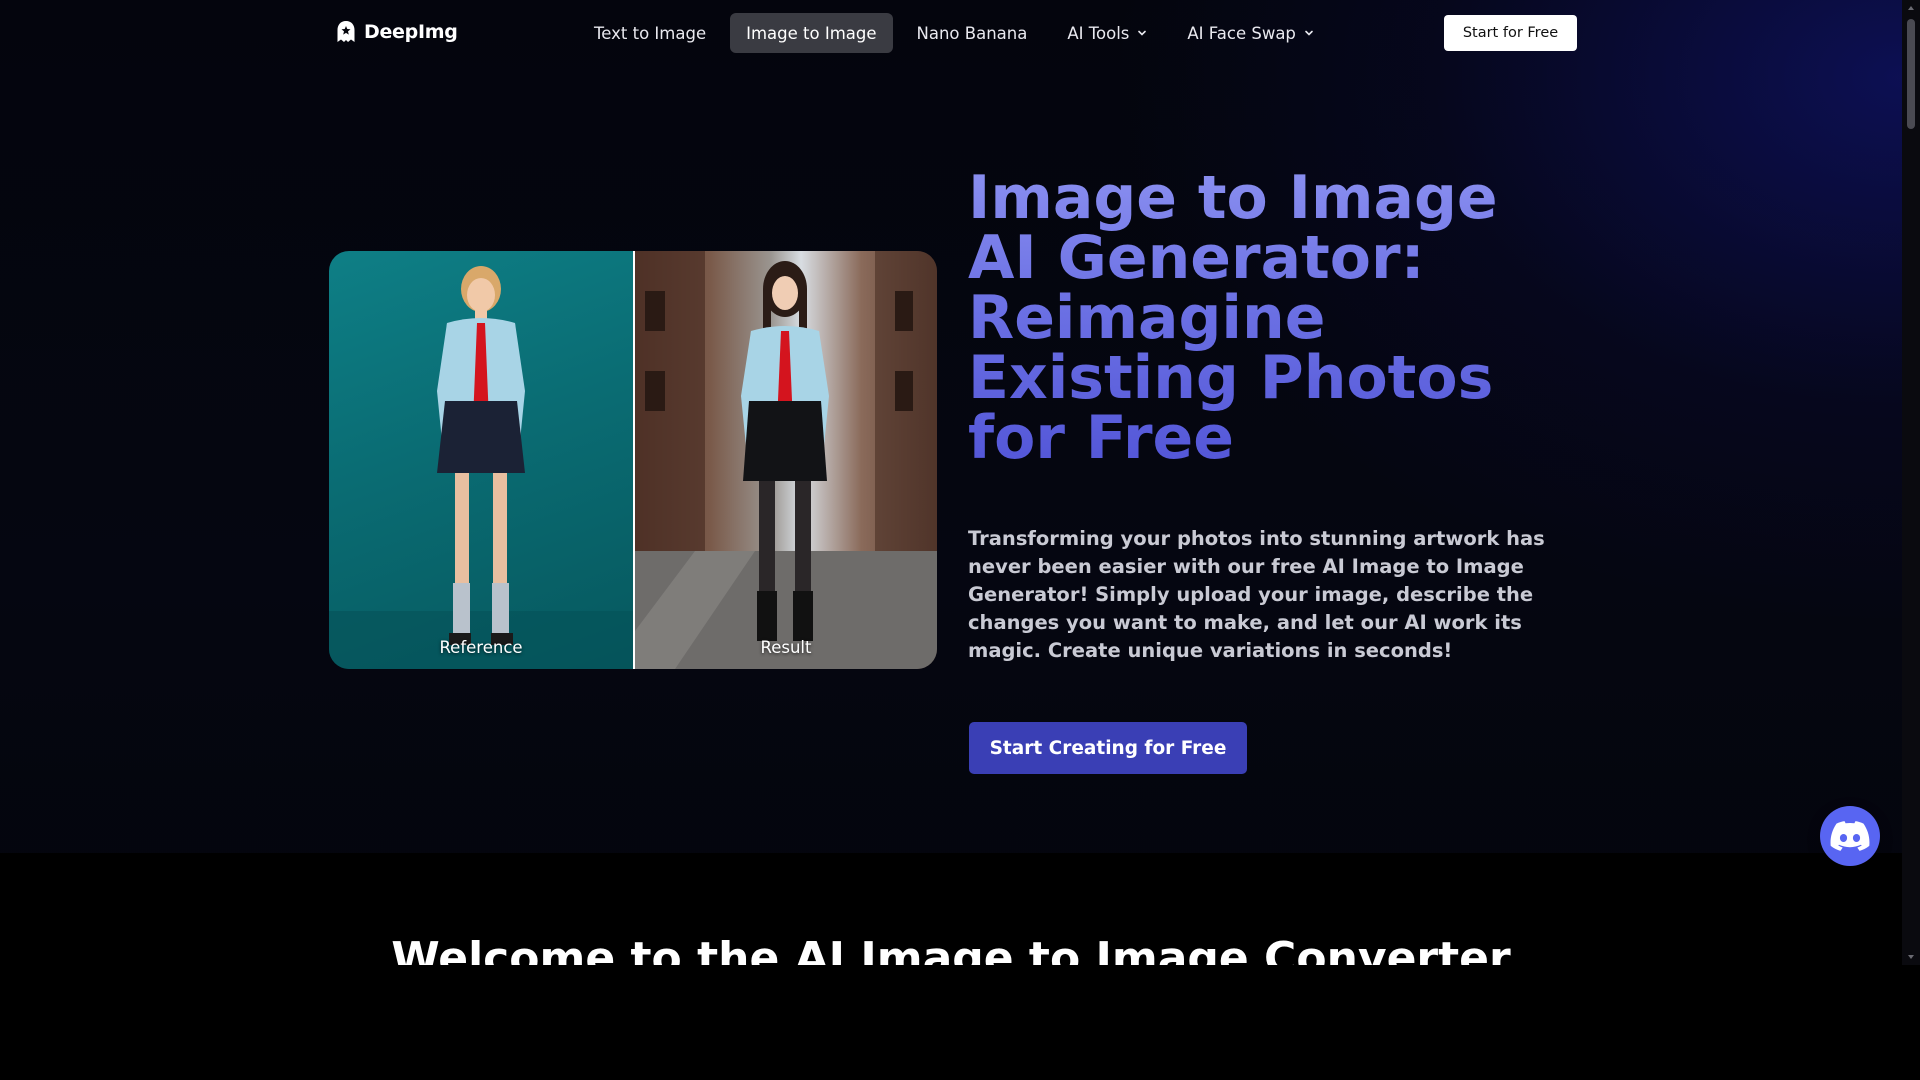 This screenshot has height=1080, width=1920. I want to click on start-creating-button: Start Creating for Free, so click(1108, 748).